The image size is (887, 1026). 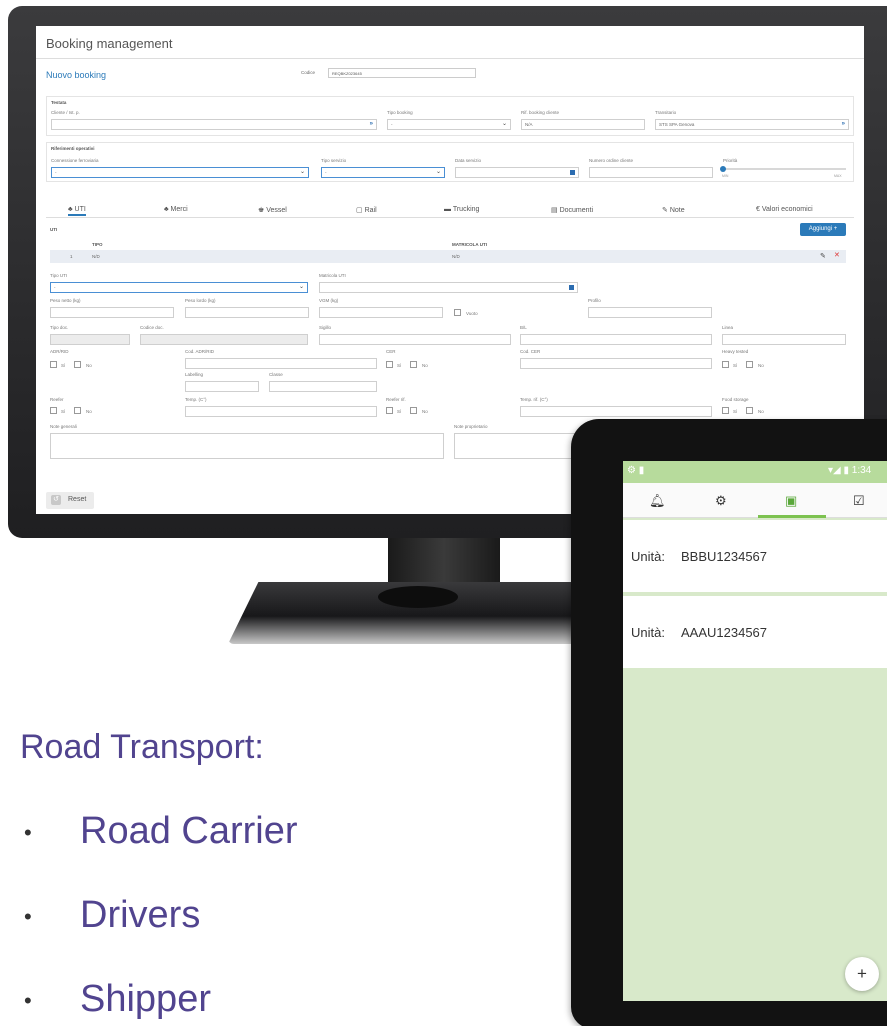 I want to click on row-matricola: N/D, so click(x=456, y=256).